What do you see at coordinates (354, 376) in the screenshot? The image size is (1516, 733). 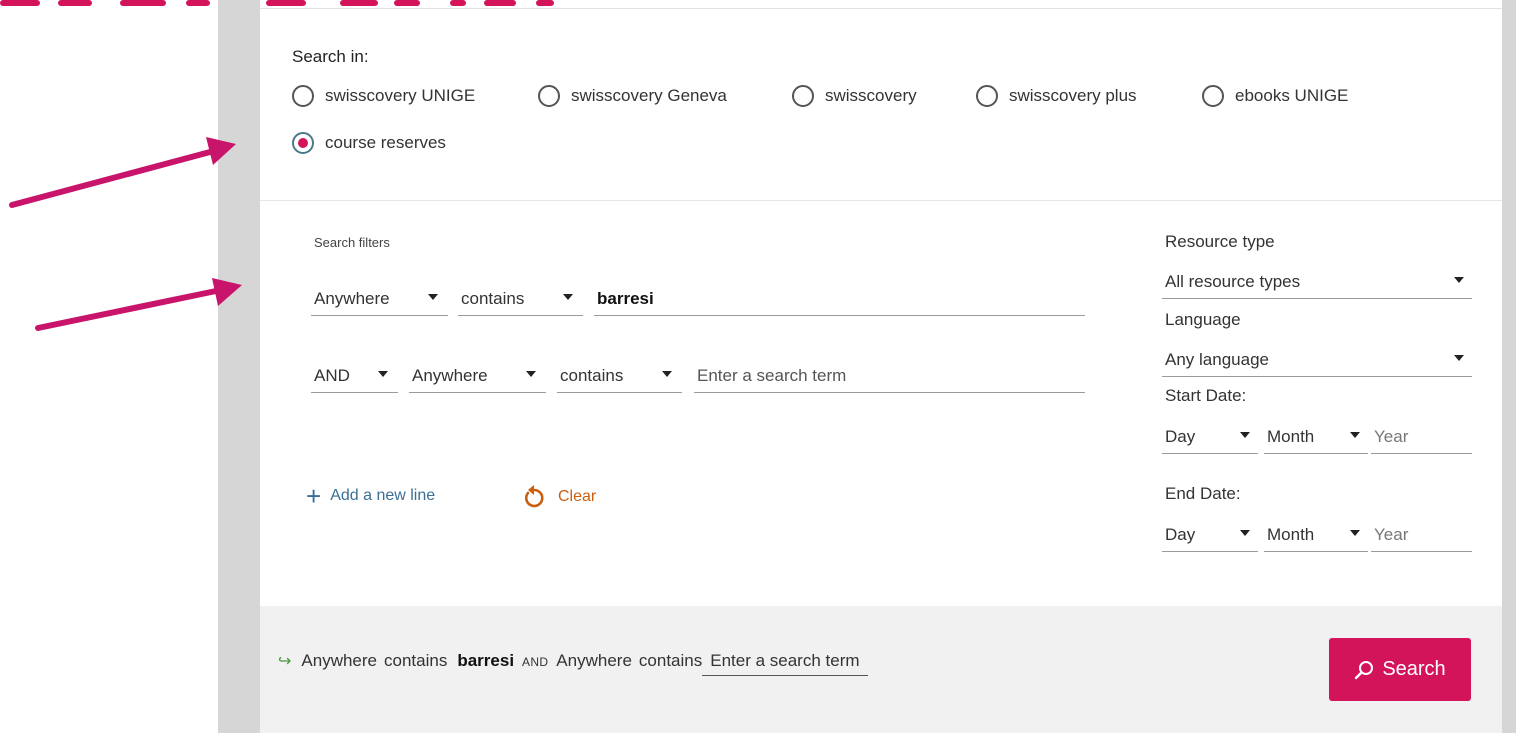 I see `boolean-dropdown-line2: AND` at bounding box center [354, 376].